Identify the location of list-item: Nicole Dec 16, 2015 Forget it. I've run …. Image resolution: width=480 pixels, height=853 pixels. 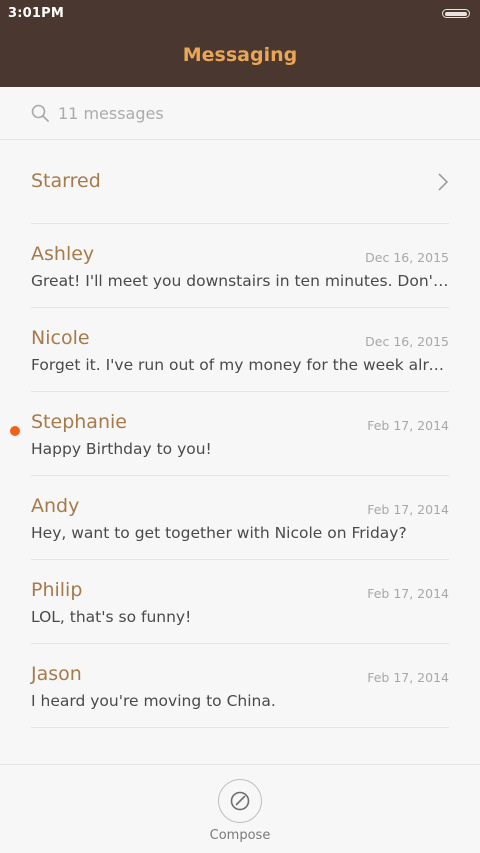
(240, 350).